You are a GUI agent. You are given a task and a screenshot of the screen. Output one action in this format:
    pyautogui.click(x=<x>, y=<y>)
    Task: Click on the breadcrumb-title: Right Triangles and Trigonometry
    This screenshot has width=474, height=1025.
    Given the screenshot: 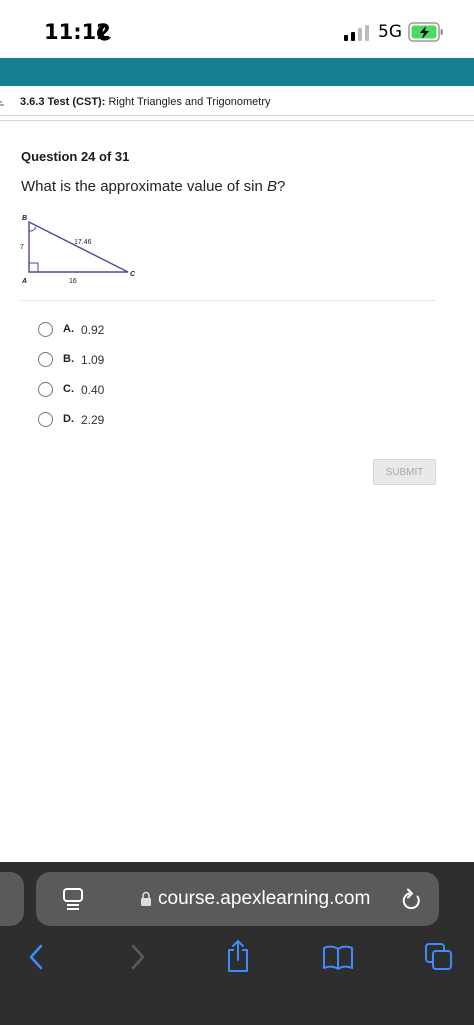 What is the action you would take?
    pyautogui.click(x=189, y=102)
    